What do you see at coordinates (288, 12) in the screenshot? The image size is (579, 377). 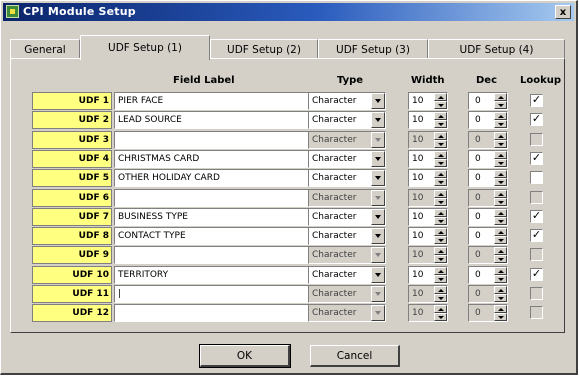 I see `title-bar: CPI Module Setup x` at bounding box center [288, 12].